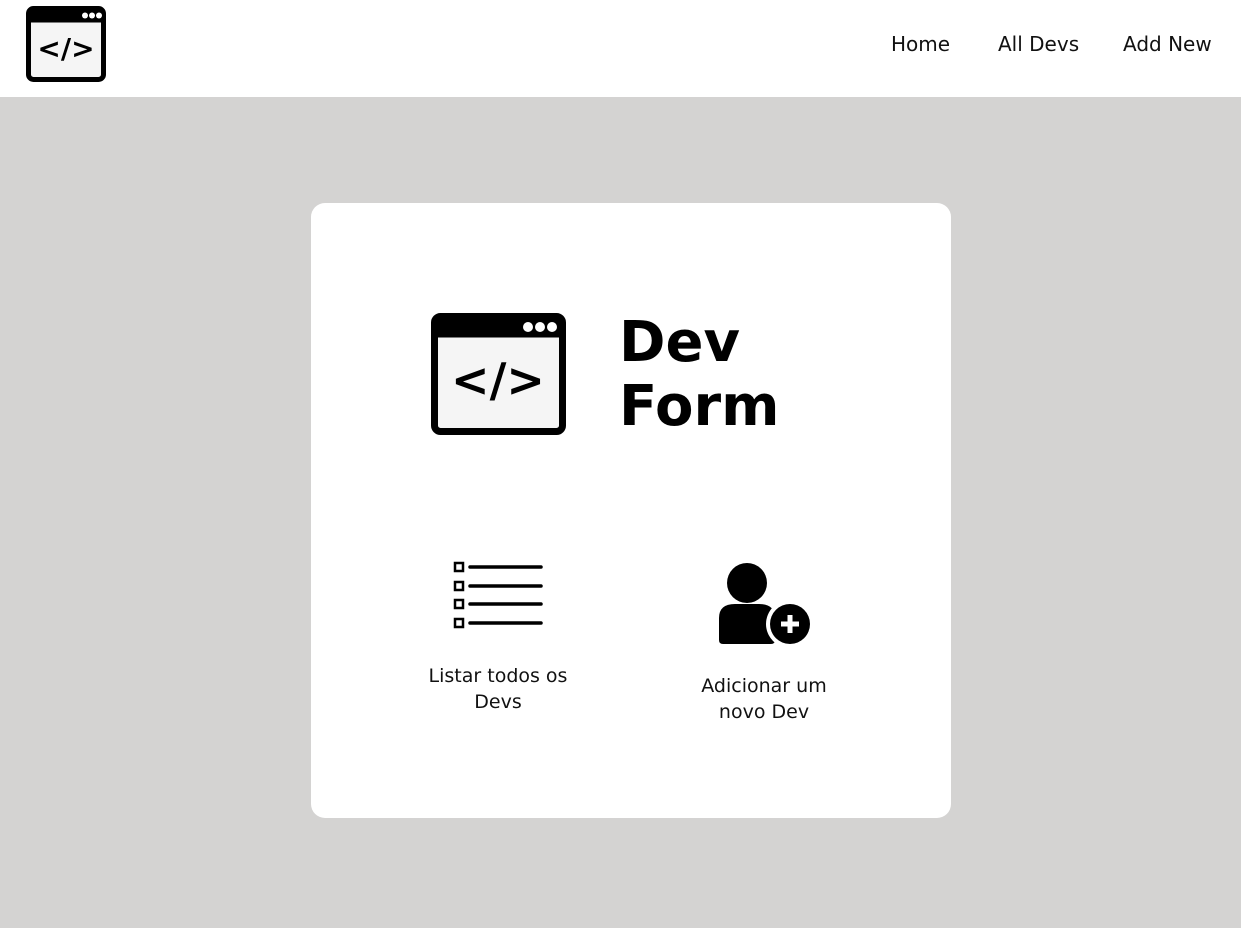 Image resolution: width=1241 pixels, height=928 pixels. Describe the element at coordinates (679, 342) in the screenshot. I see `title-line-1: Dev` at that location.